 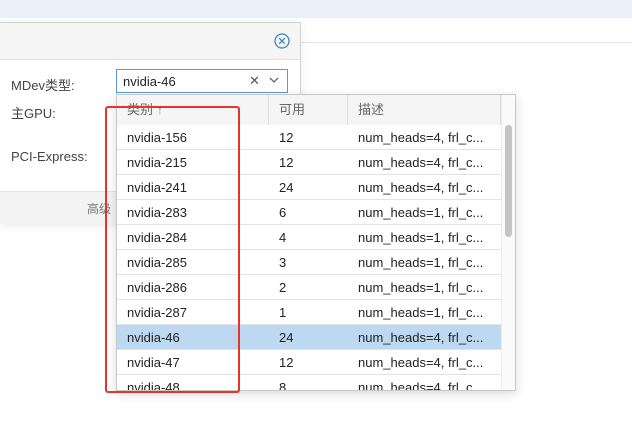 What do you see at coordinates (33, 113) in the screenshot?
I see `main-gpu-label: 主GPU:` at bounding box center [33, 113].